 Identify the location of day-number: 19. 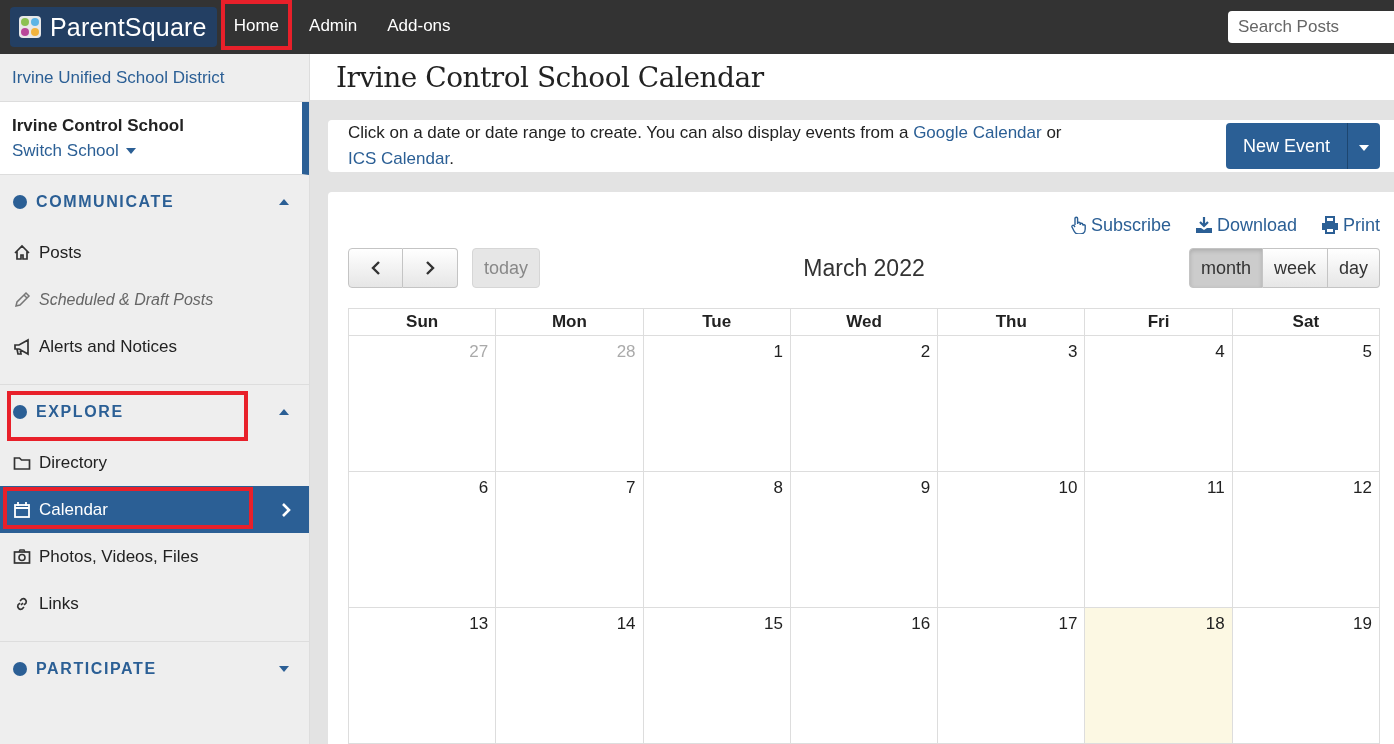
(1362, 624).